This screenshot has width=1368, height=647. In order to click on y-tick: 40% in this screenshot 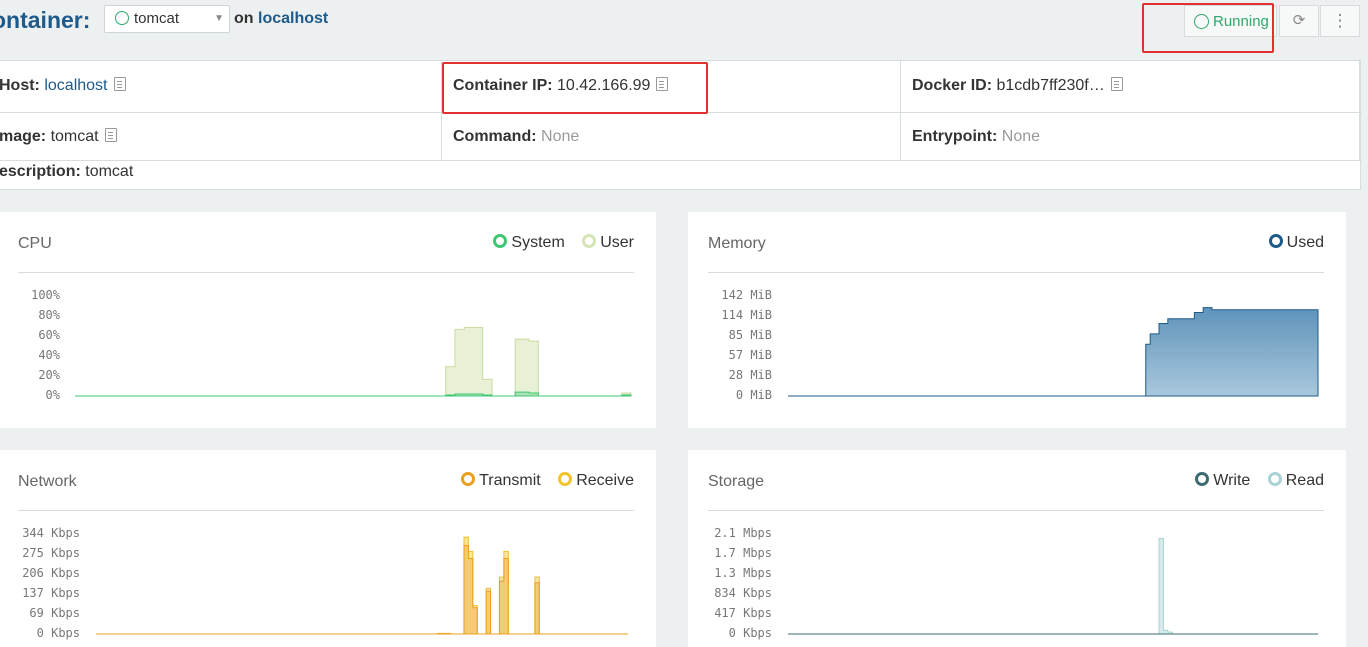, I will do `click(49, 355)`.